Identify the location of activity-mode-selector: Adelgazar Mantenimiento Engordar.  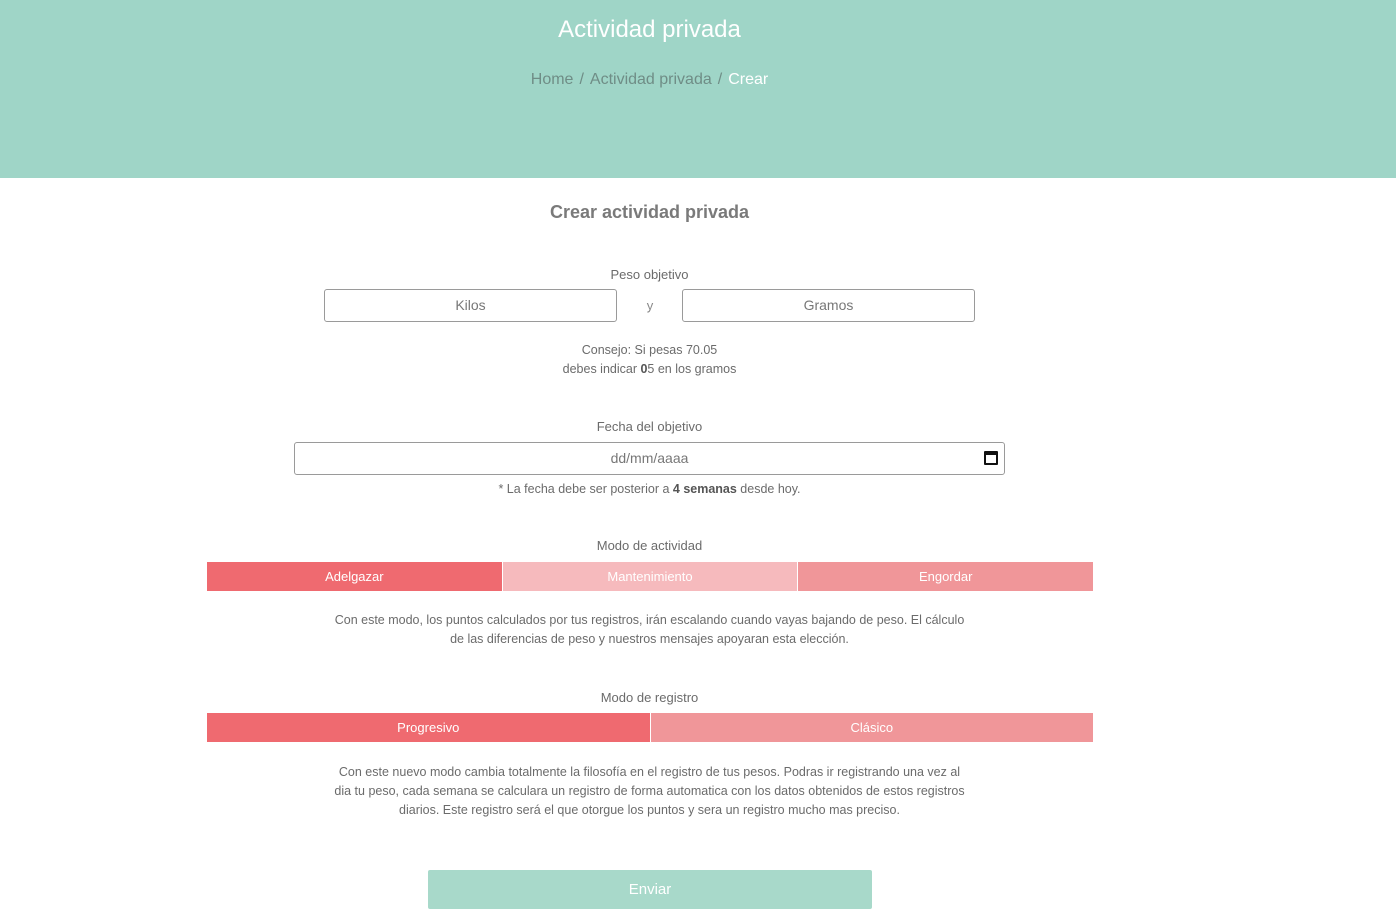
(650, 576).